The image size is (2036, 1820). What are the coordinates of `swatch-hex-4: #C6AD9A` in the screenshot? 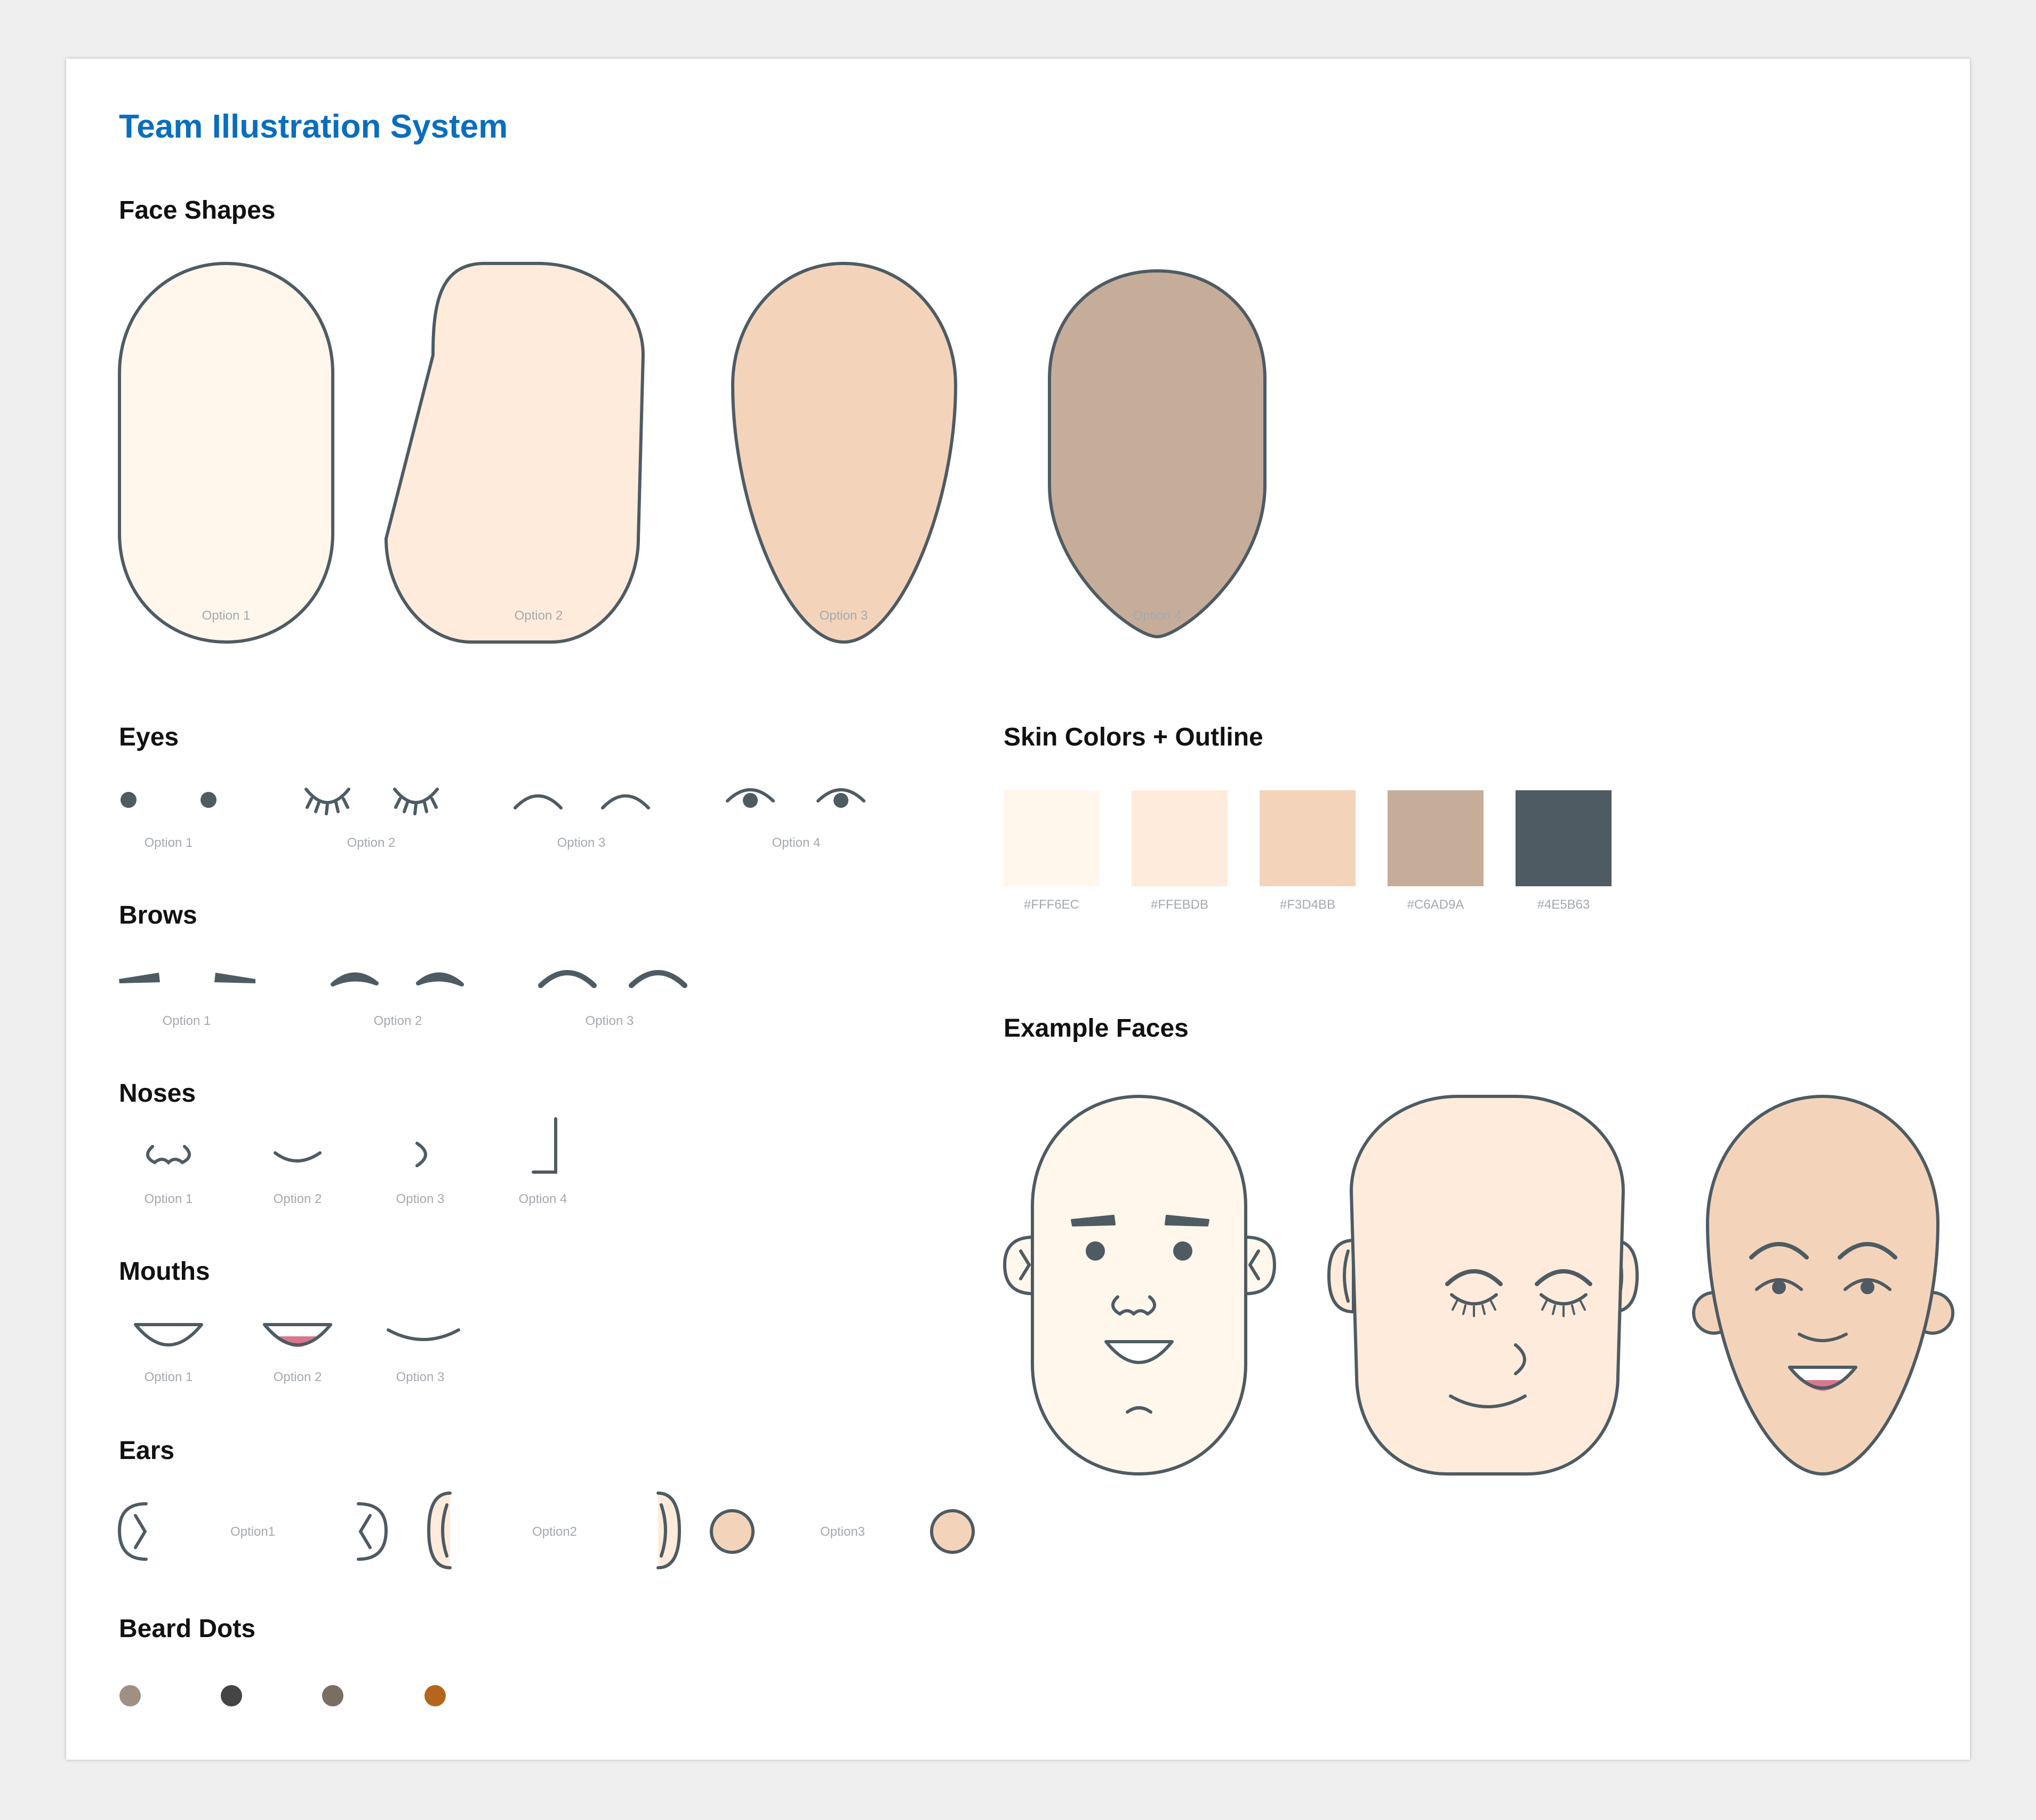 It's located at (1435, 904).